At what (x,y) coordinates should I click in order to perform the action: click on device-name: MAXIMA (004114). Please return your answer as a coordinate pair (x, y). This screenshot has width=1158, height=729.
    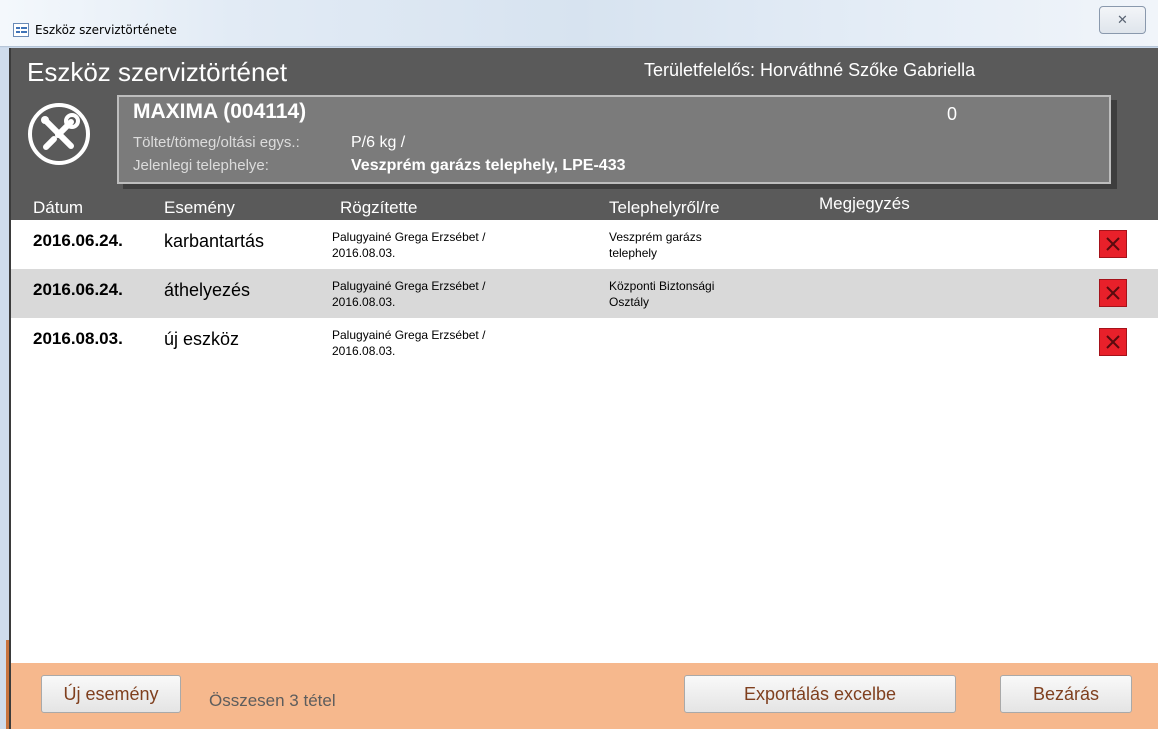
    Looking at the image, I should click on (220, 111).